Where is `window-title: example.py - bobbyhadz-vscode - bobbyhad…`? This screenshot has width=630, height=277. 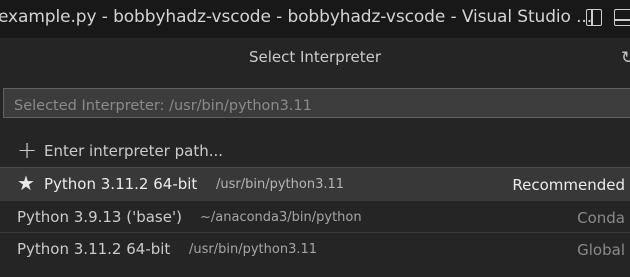 window-title: example.py - bobbyhadz-vscode - bobbyhad… is located at coordinates (296, 17).